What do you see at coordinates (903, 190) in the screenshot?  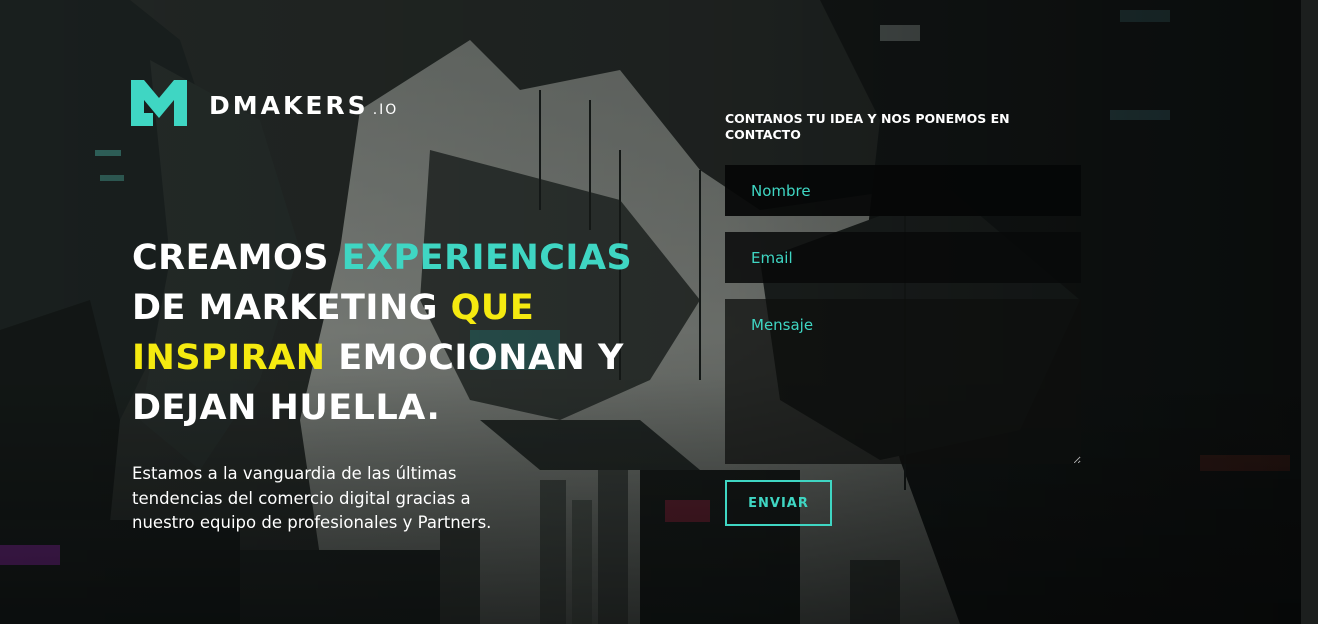 I see `name-input` at bounding box center [903, 190].